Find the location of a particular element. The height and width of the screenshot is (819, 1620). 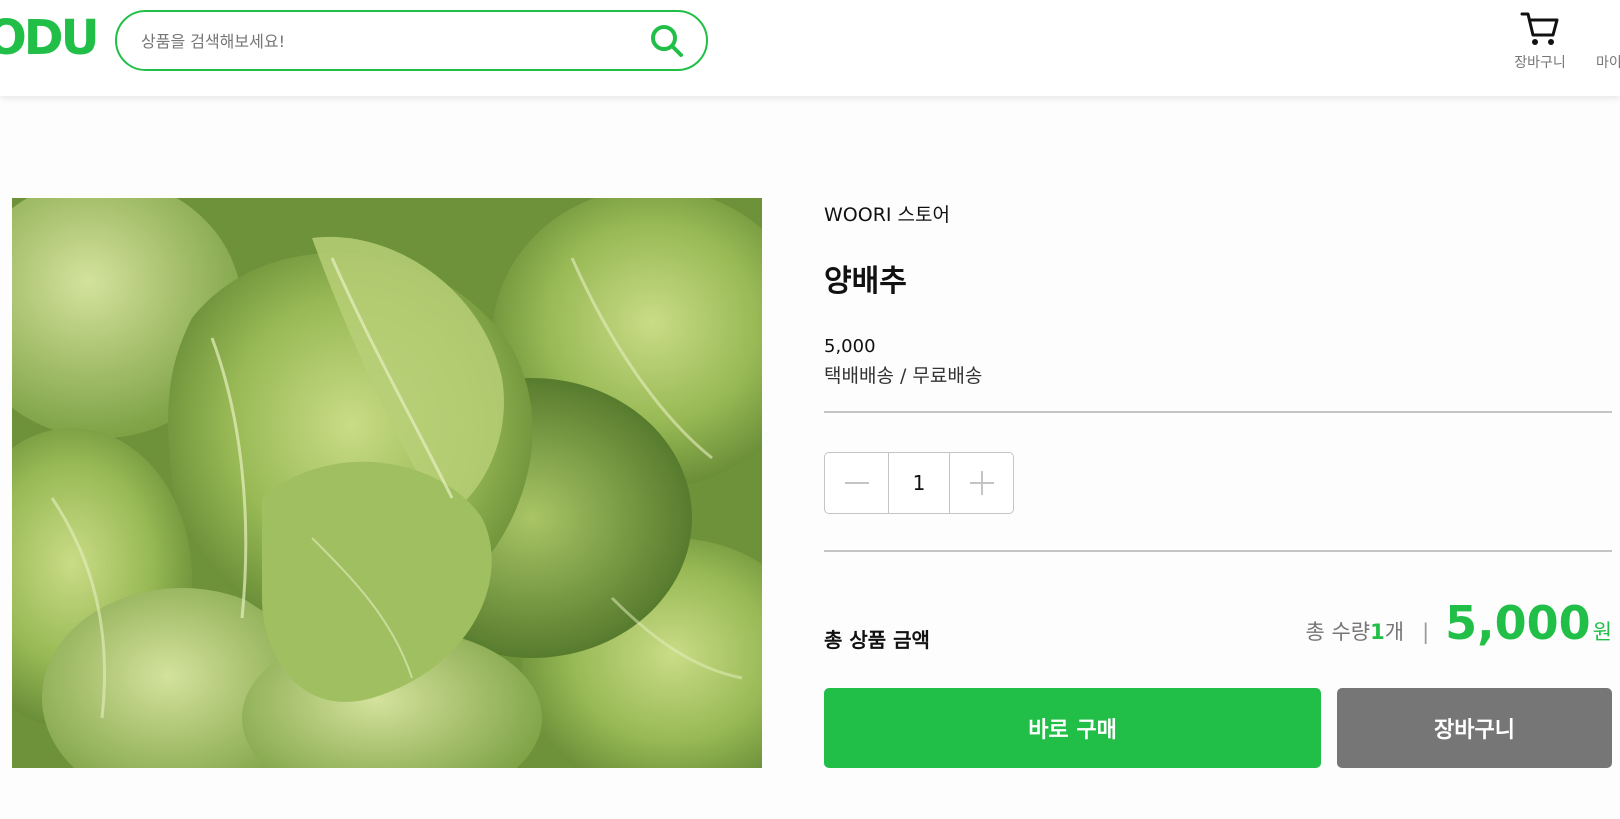

product-title: 양배추 is located at coordinates (865, 281).